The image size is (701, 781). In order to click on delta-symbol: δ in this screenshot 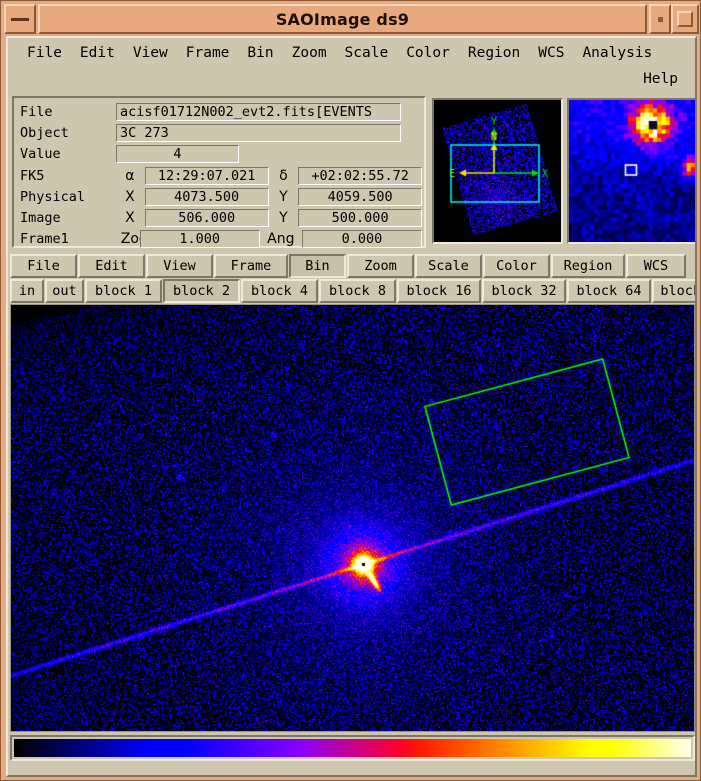, I will do `click(283, 175)`.